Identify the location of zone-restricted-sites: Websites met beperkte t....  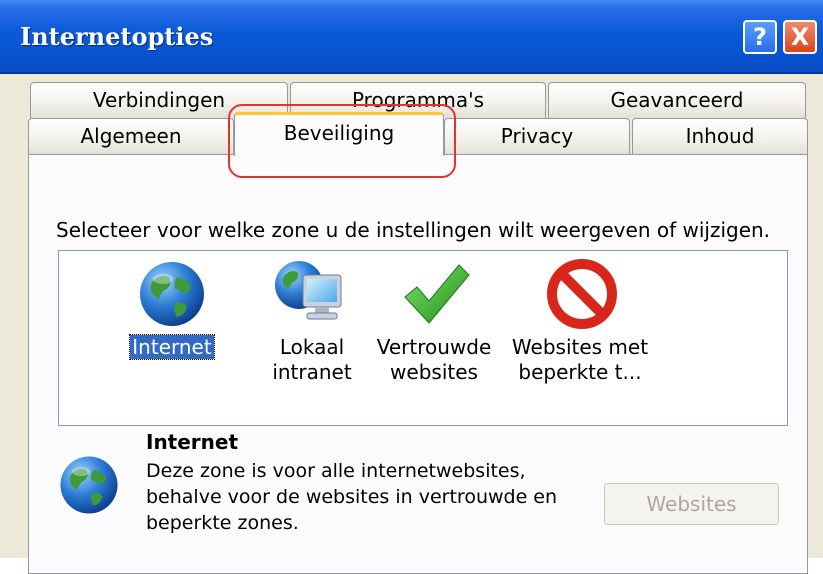
(580, 336).